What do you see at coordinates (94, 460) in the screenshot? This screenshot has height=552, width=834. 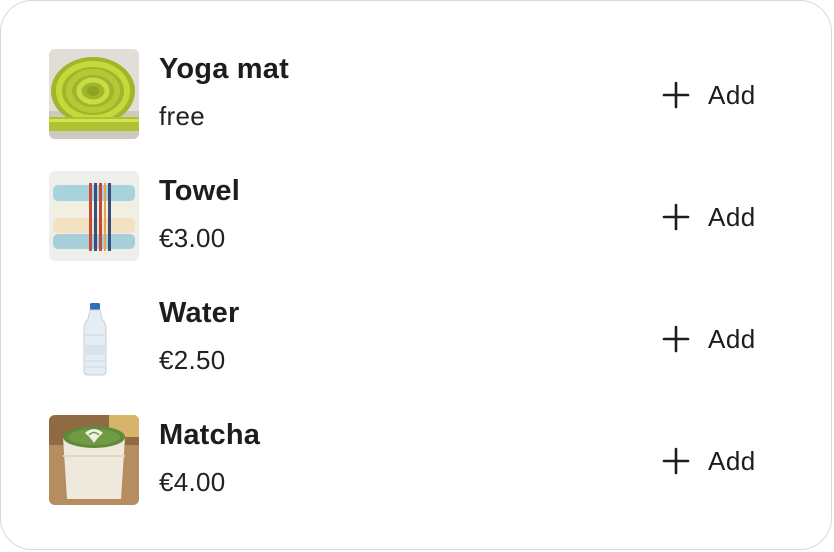 I see `matcha-image` at bounding box center [94, 460].